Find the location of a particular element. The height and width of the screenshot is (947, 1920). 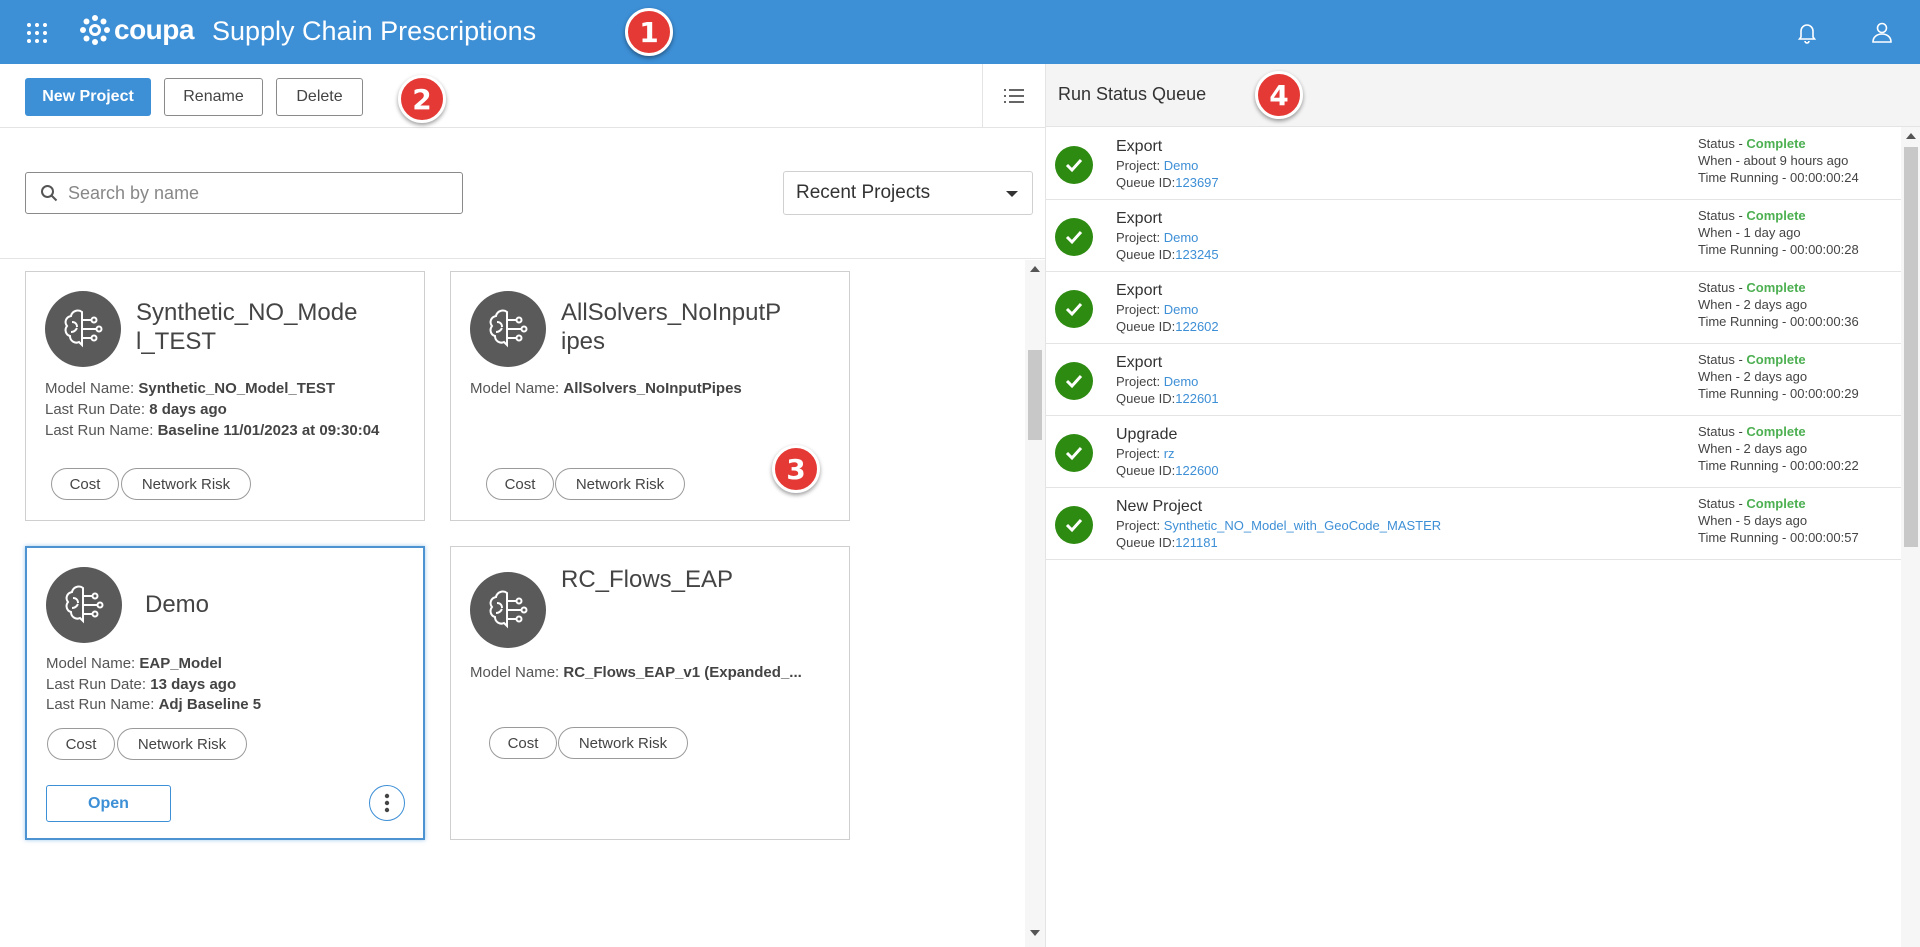

last-run-date-value: 8 days ago is located at coordinates (188, 409).